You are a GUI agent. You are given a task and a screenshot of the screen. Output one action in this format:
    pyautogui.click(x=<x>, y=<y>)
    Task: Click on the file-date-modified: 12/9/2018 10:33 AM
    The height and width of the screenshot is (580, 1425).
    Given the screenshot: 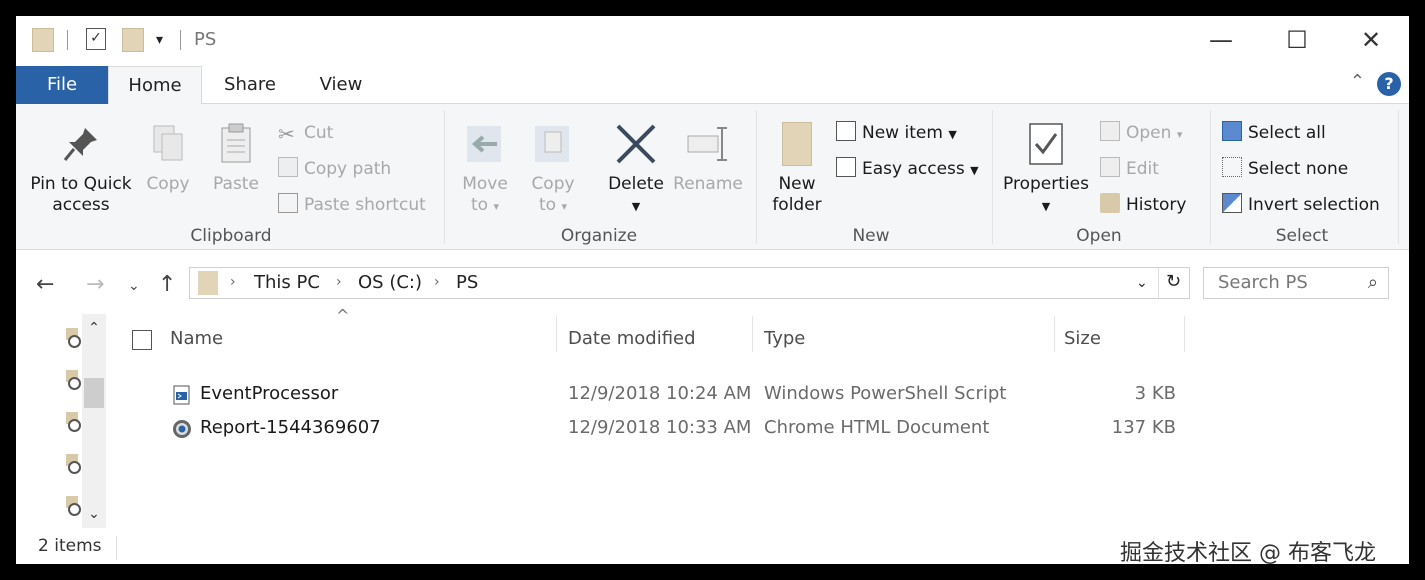 What is the action you would take?
    pyautogui.click(x=660, y=427)
    